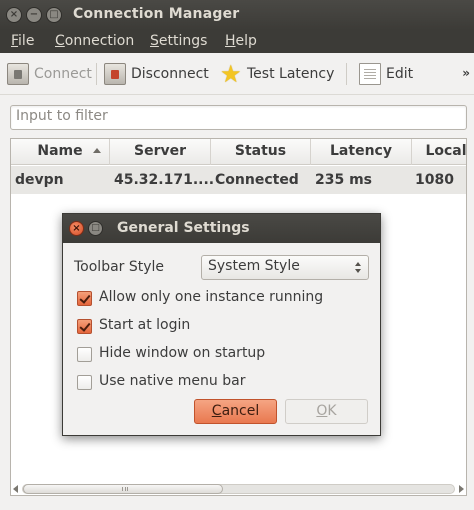  What do you see at coordinates (172, 381) in the screenshot?
I see `native-menu-bar-label: Use native menu bar` at bounding box center [172, 381].